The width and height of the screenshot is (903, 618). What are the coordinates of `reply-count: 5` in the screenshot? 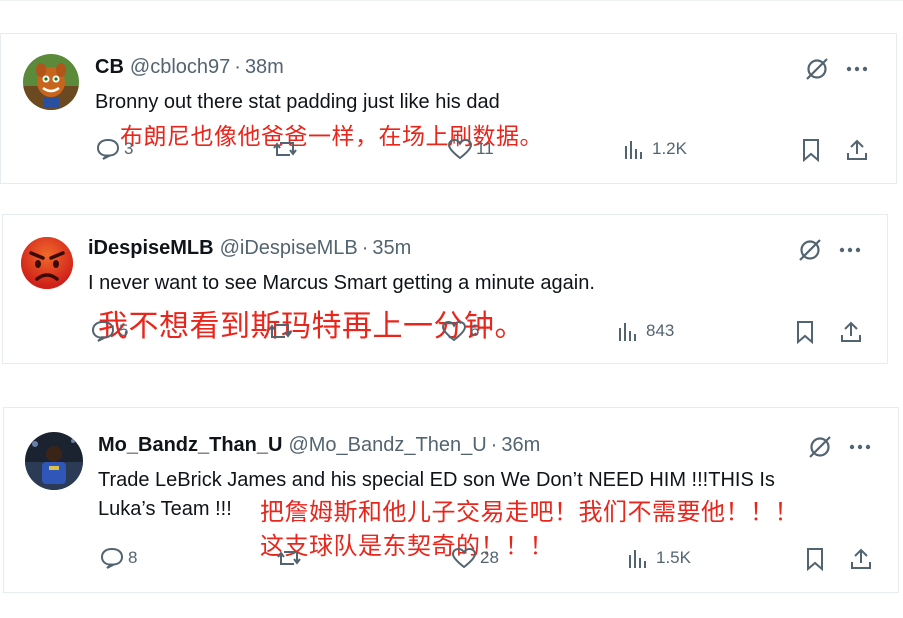 It's located at (124, 330).